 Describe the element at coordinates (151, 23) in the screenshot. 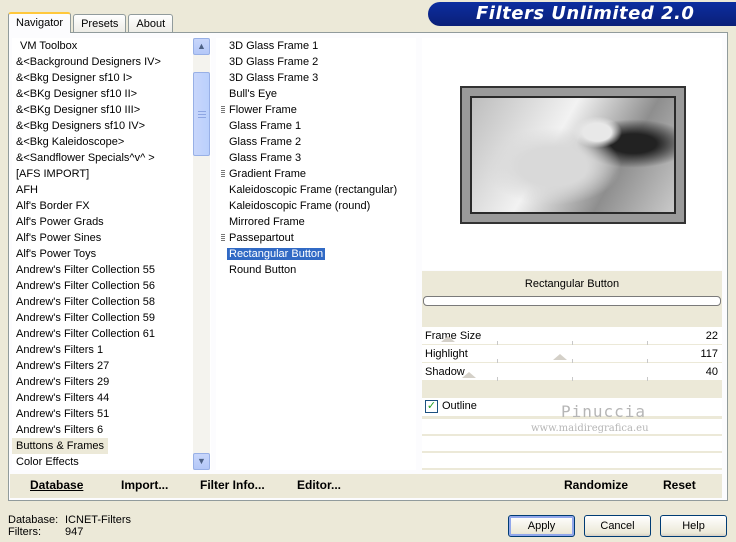

I see `tab-about: About` at that location.